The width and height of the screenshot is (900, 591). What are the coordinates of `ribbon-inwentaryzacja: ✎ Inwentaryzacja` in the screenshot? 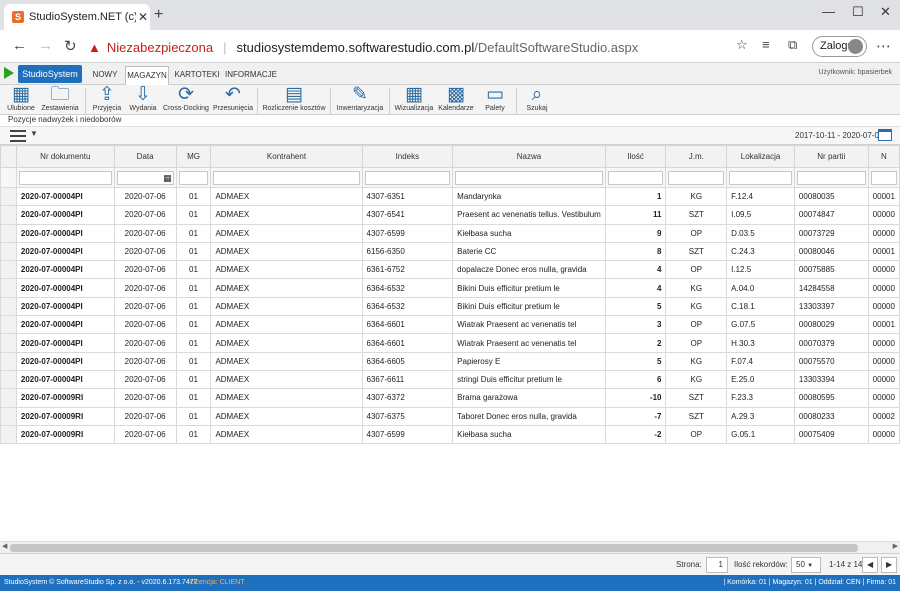 It's located at (360, 100).